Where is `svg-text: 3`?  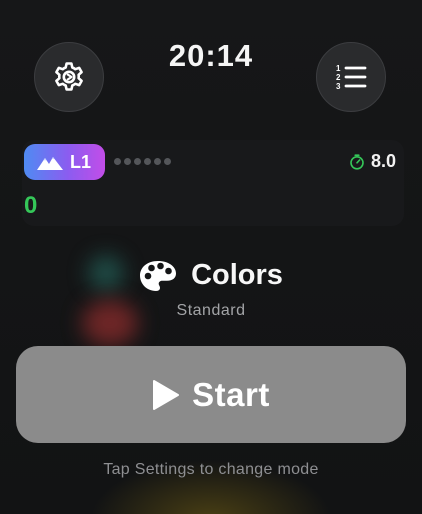
svg-text: 3 is located at coordinates (338, 86).